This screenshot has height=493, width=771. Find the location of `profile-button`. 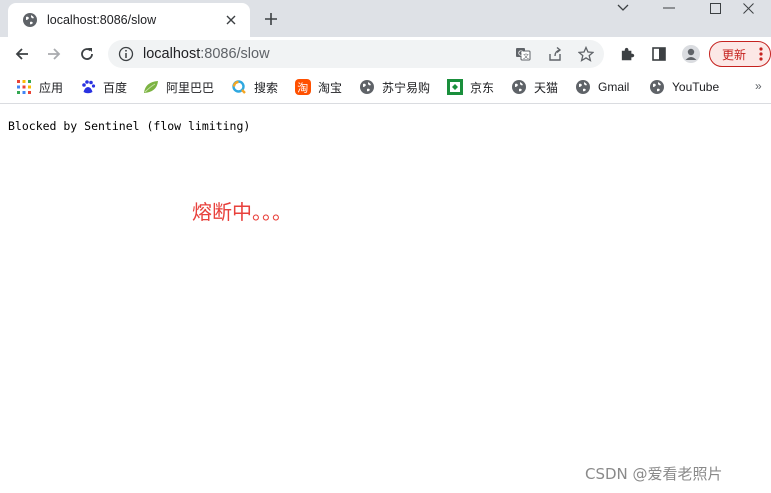

profile-button is located at coordinates (691, 54).